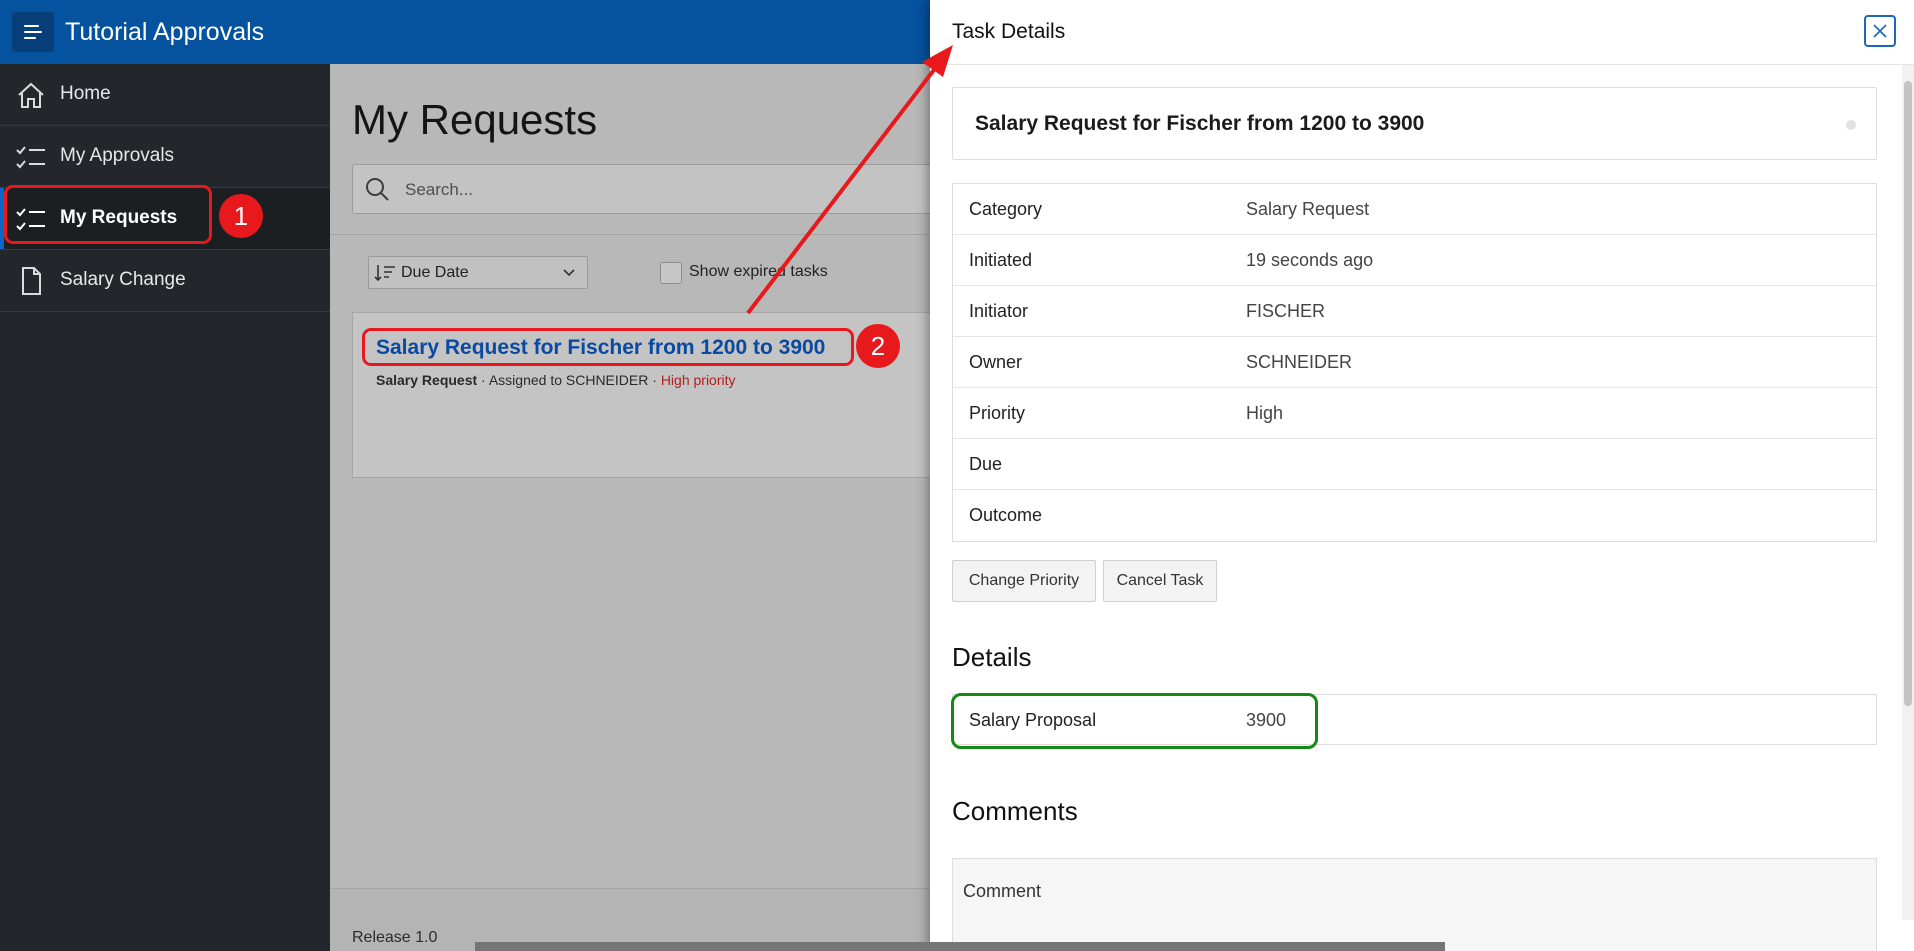 This screenshot has height=951, width=1914. What do you see at coordinates (427, 380) in the screenshot?
I see `task-category: Salary Request` at bounding box center [427, 380].